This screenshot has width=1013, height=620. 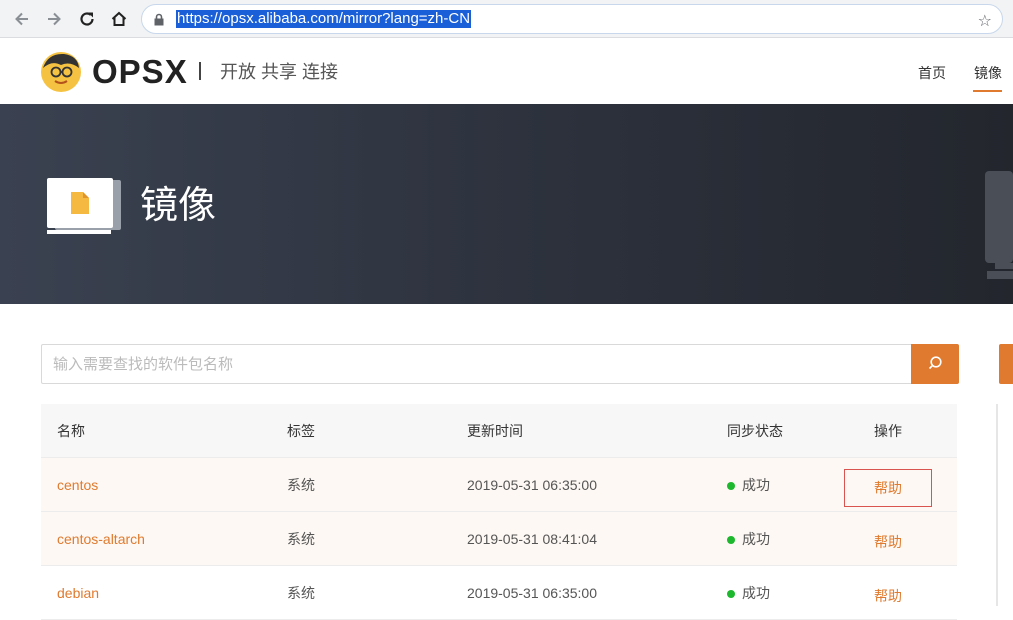 I want to click on home-button, so click(x=119, y=19).